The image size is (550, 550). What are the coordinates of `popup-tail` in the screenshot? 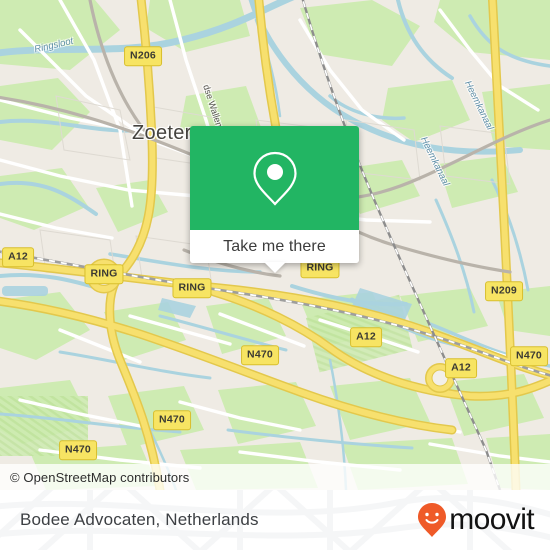 It's located at (274, 267).